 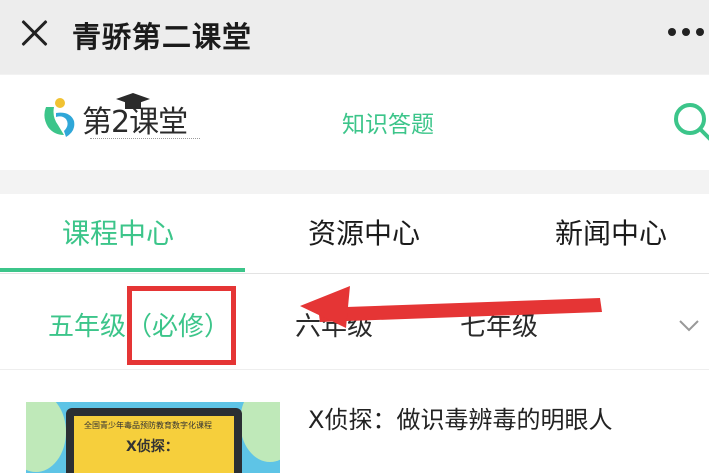 What do you see at coordinates (133, 101) in the screenshot?
I see `mortarboard-icon` at bounding box center [133, 101].